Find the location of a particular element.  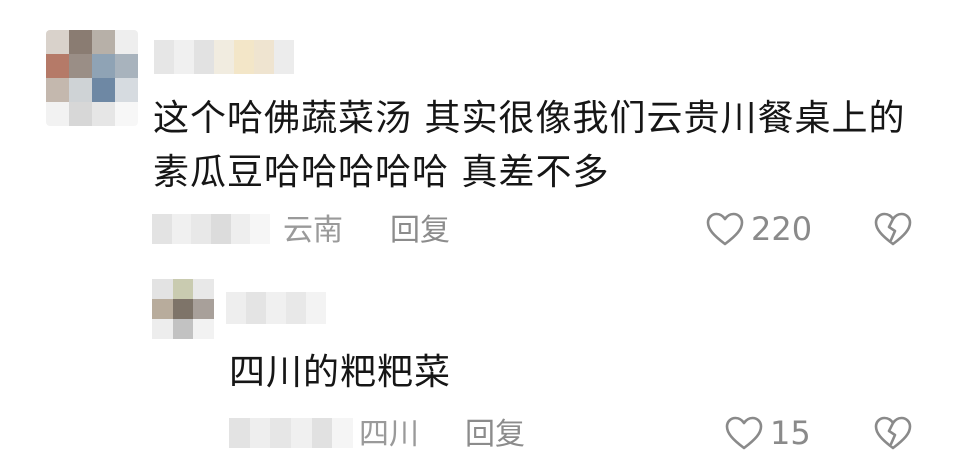

reply-text: 四川的粑粑菜 is located at coordinates (340, 372).